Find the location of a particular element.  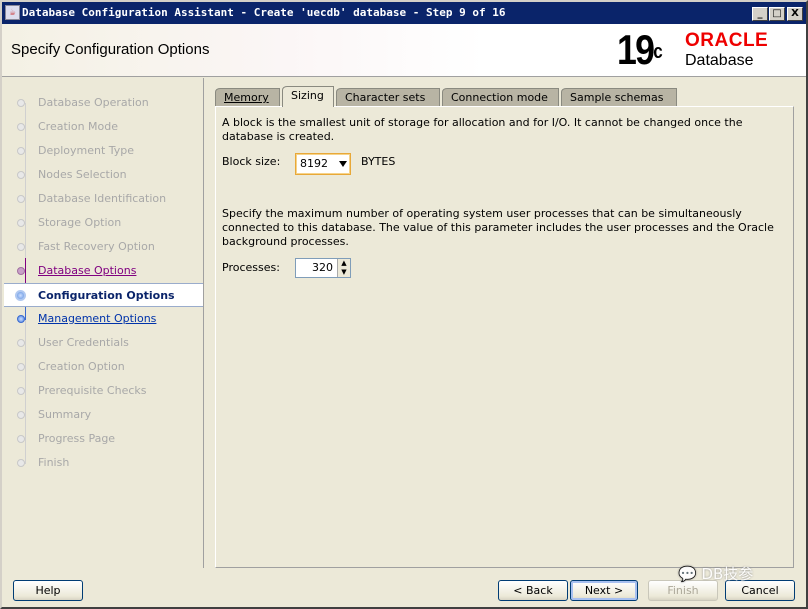

processes-label: Processes: is located at coordinates (251, 267).